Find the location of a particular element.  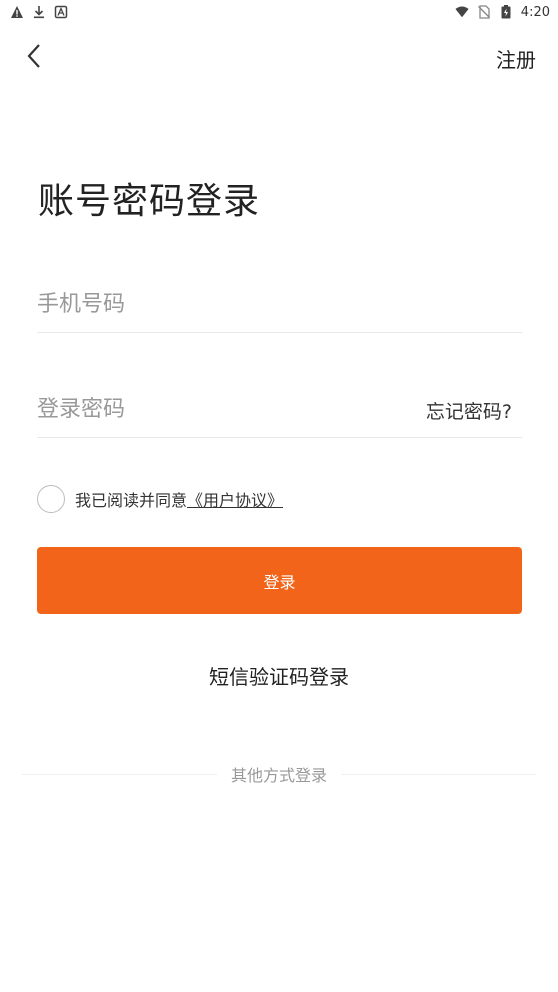

nav-bar: 注册 is located at coordinates (279, 56).